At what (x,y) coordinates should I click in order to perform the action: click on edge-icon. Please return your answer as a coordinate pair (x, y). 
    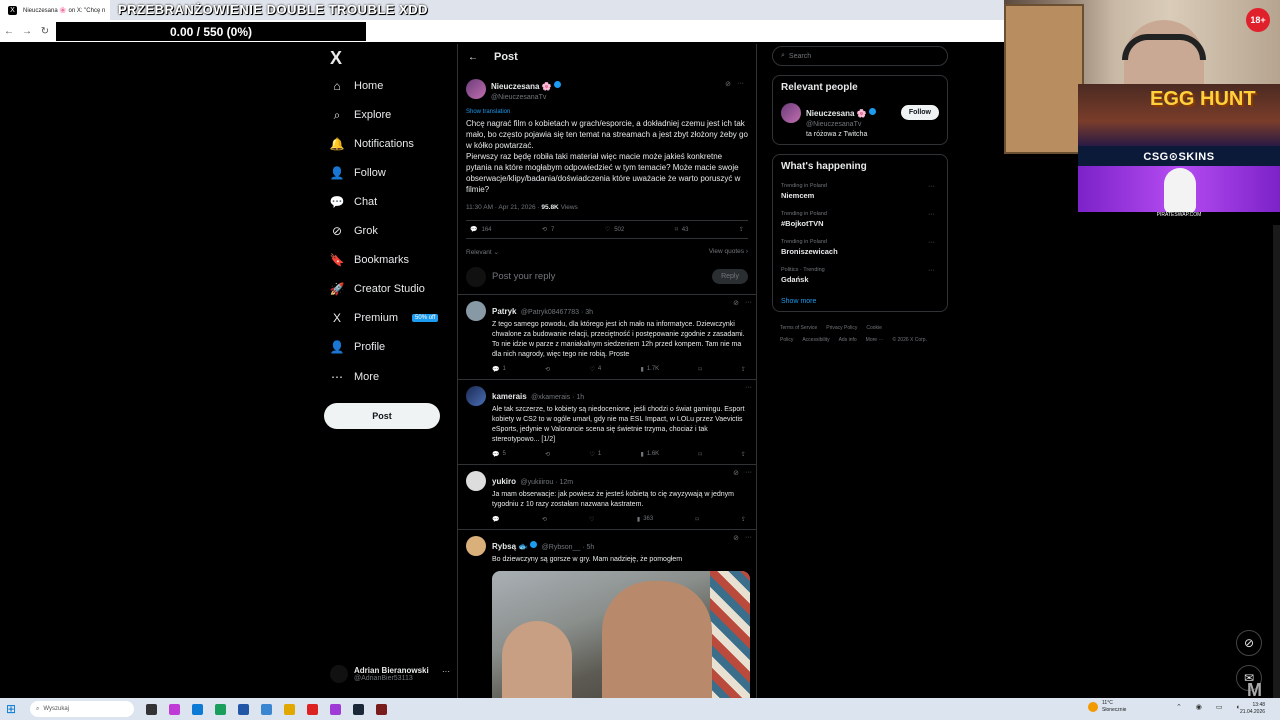
    Looking at the image, I should click on (197, 709).